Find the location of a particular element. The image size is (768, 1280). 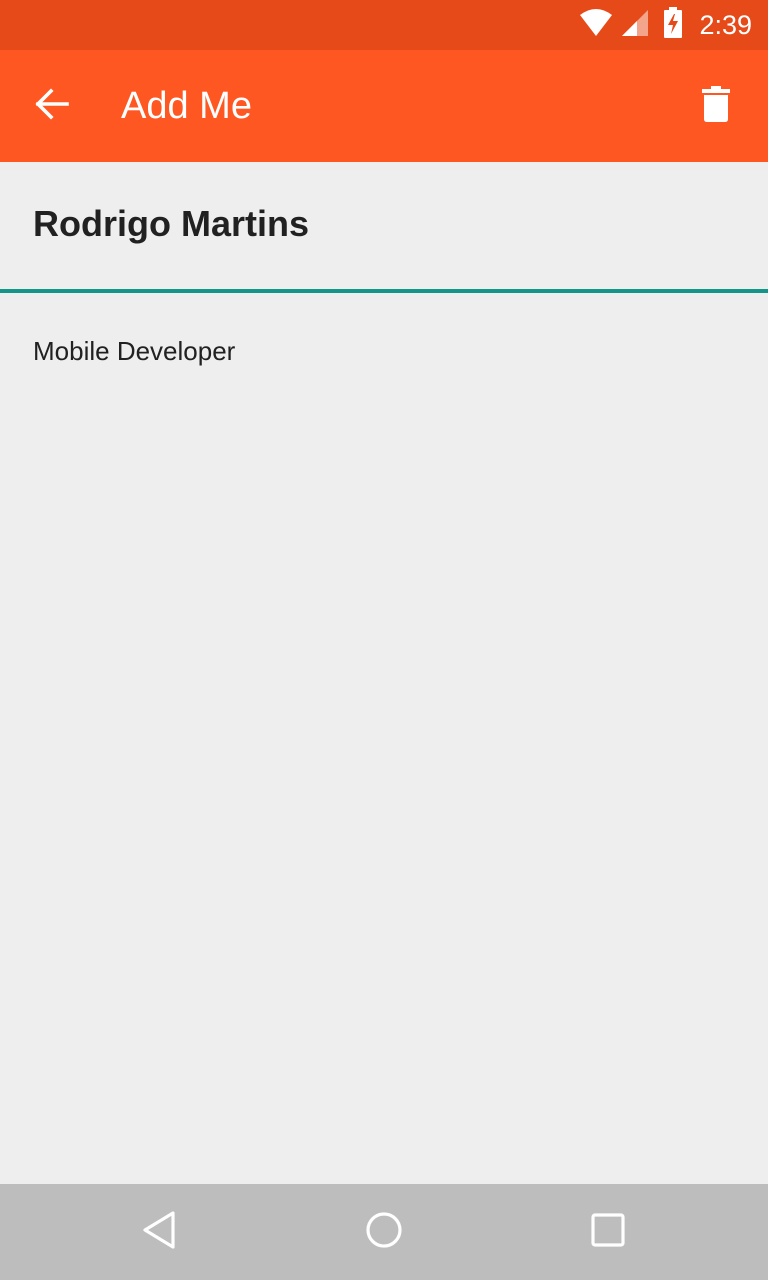

back-button is located at coordinates (52, 106).